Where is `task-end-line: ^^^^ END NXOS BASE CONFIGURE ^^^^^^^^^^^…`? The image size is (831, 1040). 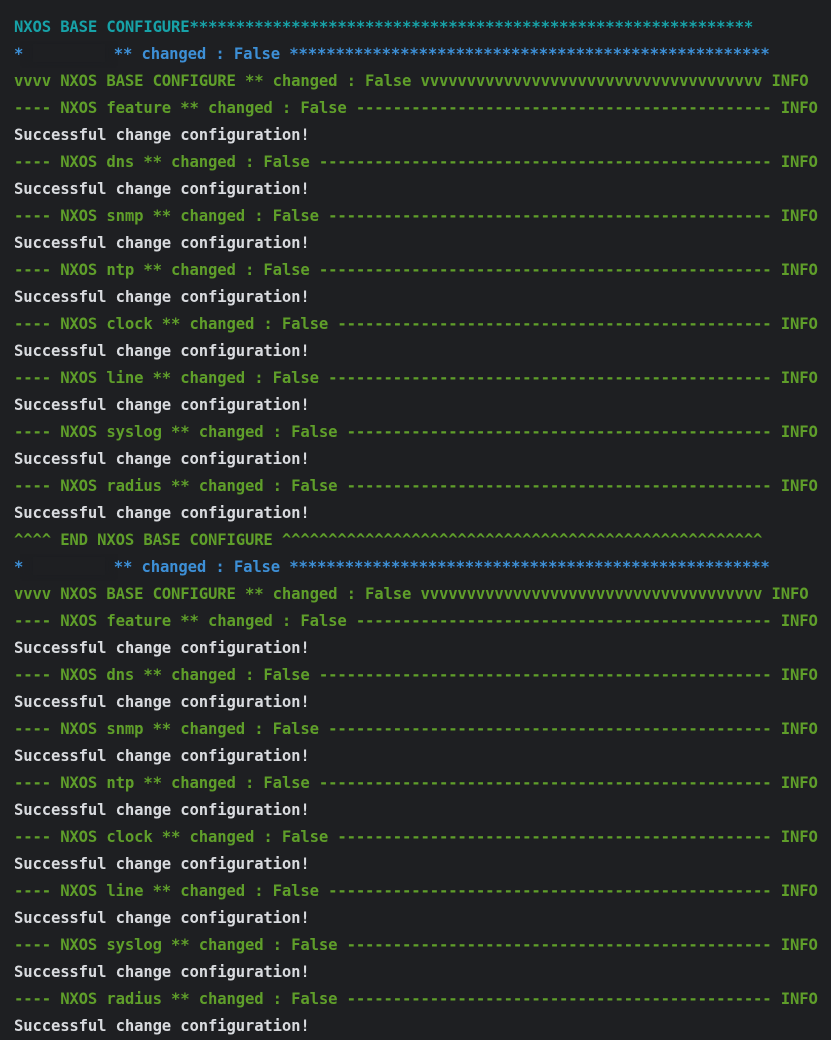 task-end-line: ^^^^ END NXOS BASE CONFIGURE ^^^^^^^^^^^… is located at coordinates (388, 540).